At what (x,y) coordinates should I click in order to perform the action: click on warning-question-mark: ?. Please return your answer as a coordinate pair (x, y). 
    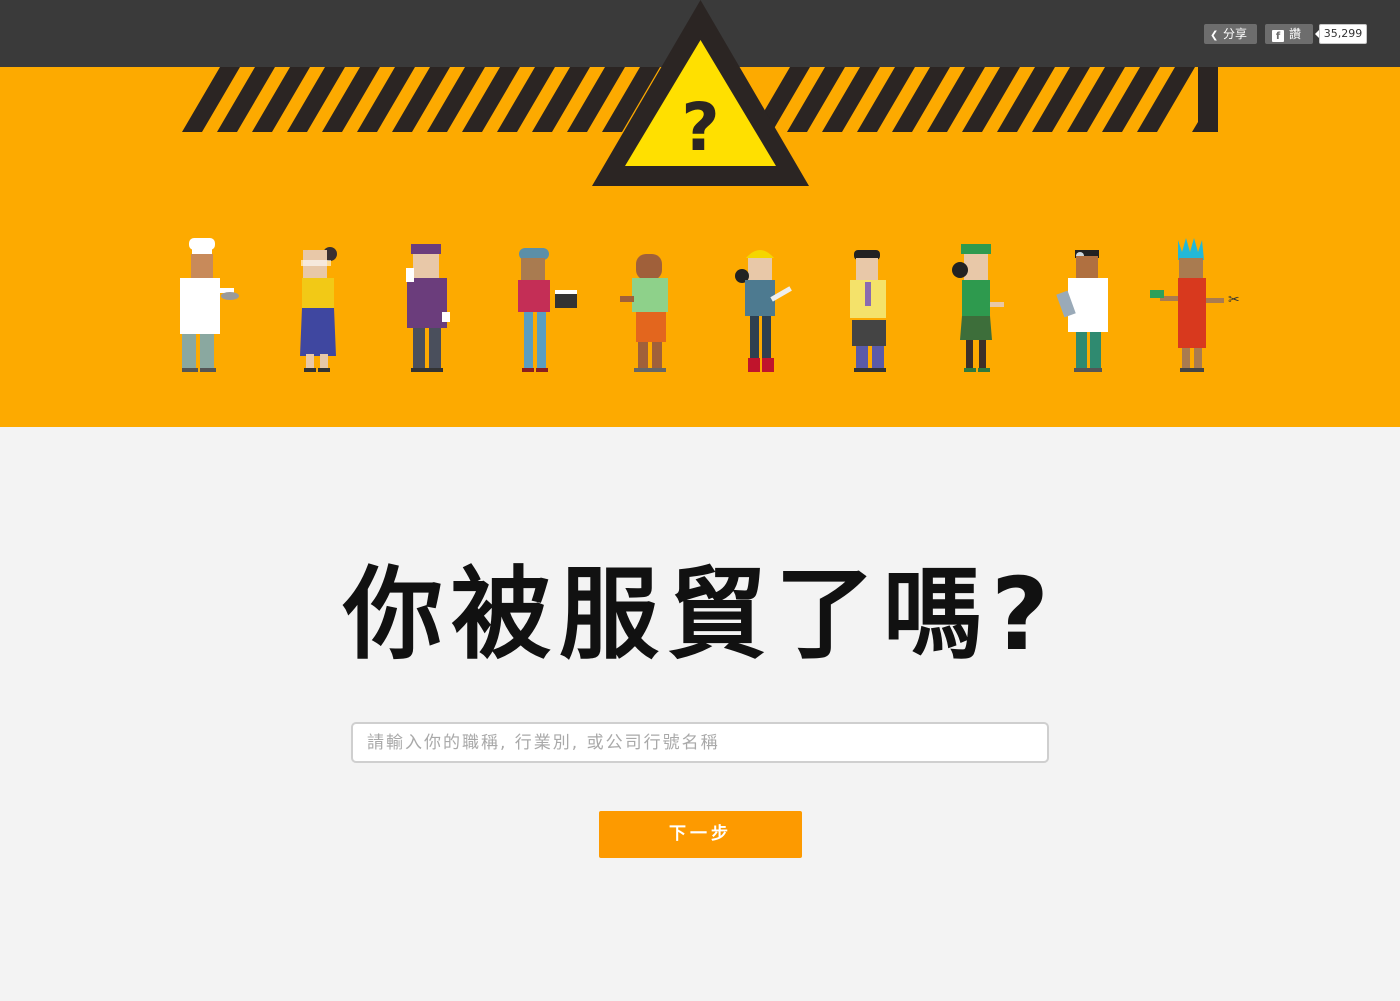
    Looking at the image, I should click on (700, 127).